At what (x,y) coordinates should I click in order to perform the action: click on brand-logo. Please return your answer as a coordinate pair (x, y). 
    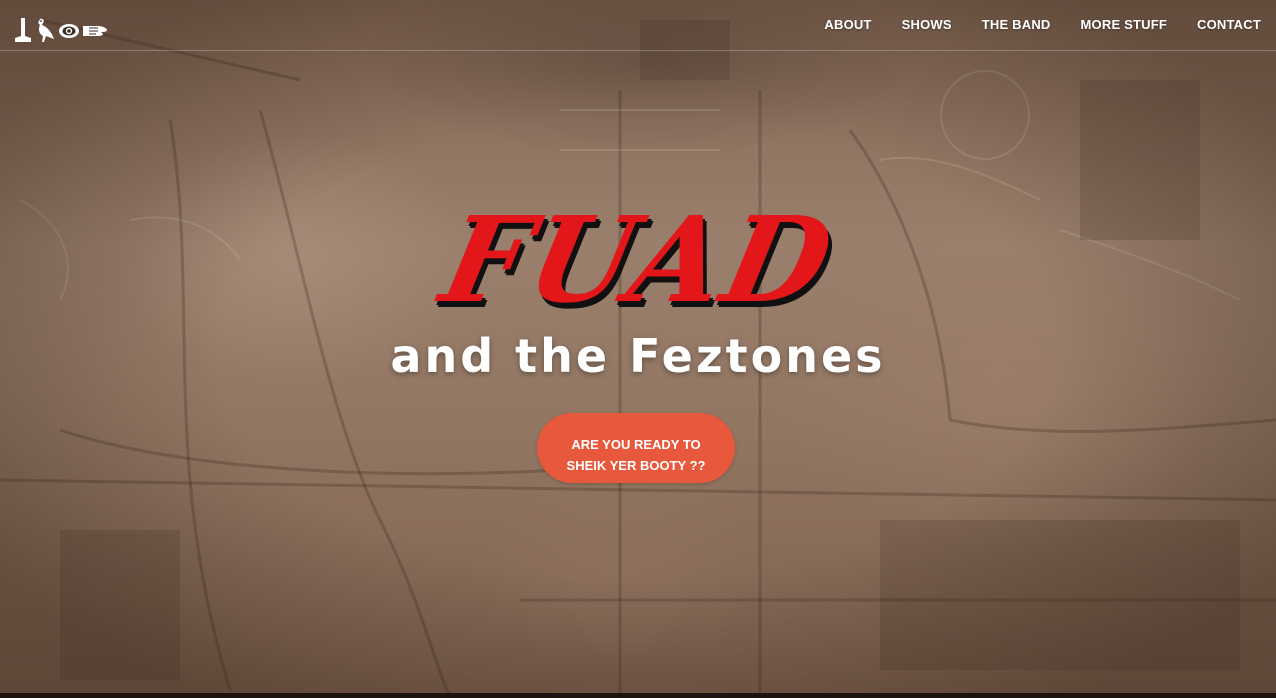
    Looking at the image, I should click on (60, 30).